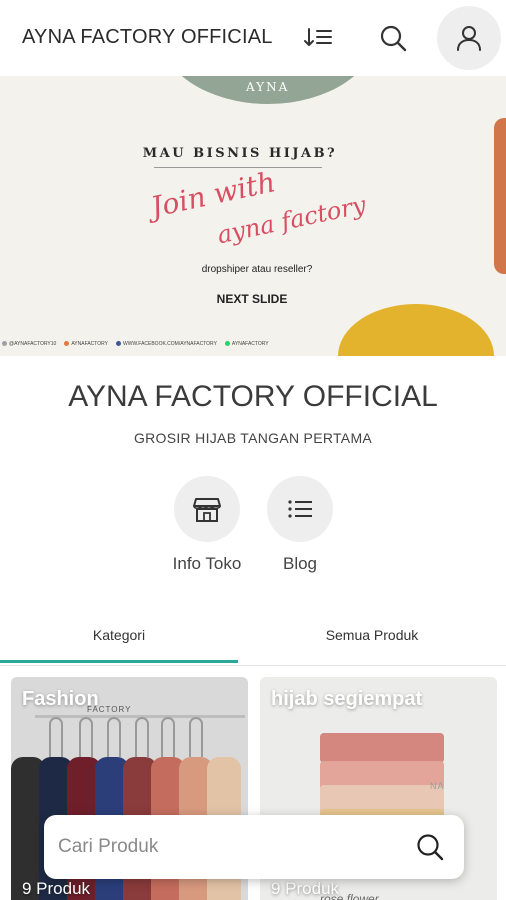 The height and width of the screenshot is (900, 506). I want to click on sort-icon, so click(318, 37).